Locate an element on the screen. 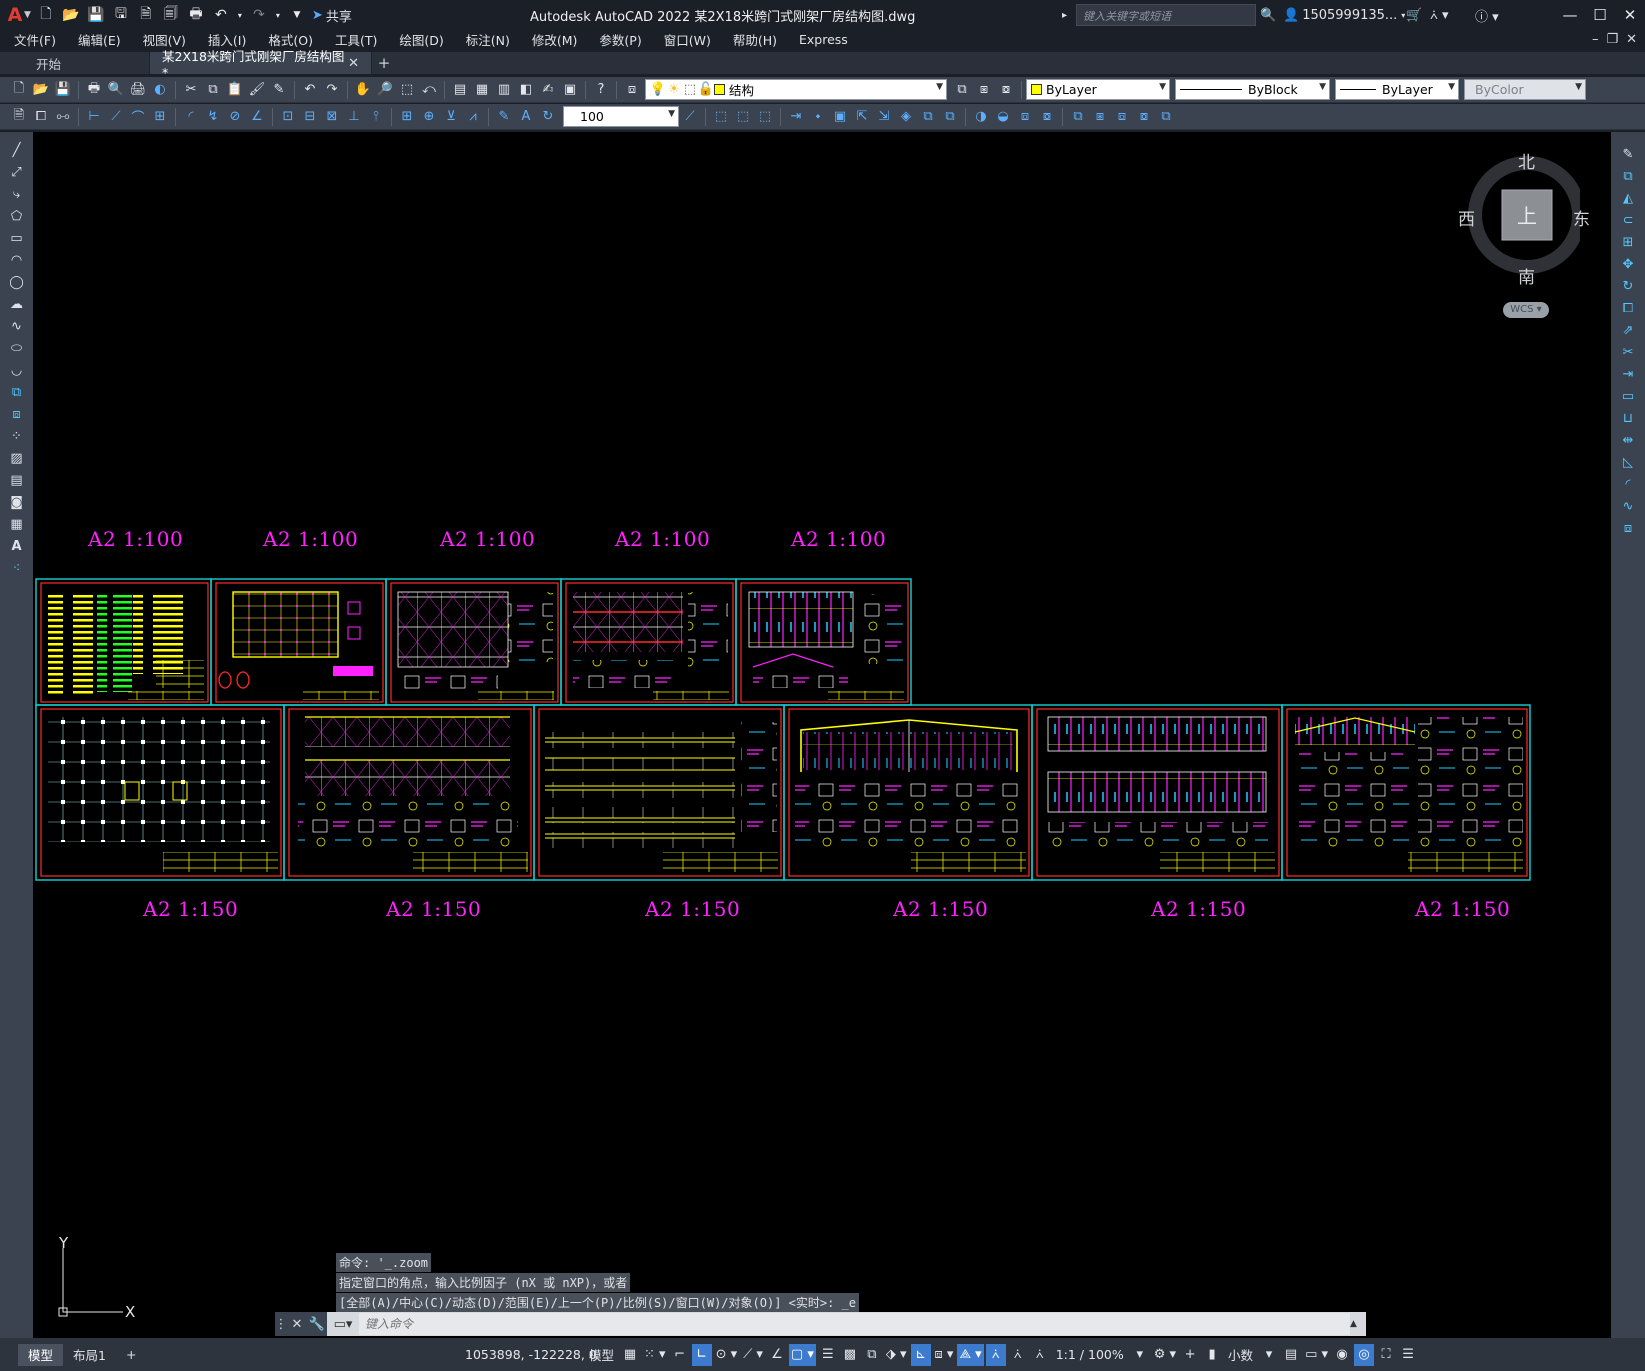 The image size is (1645, 1371). ucs-zaxis-icon: ⇲ is located at coordinates (884, 117).